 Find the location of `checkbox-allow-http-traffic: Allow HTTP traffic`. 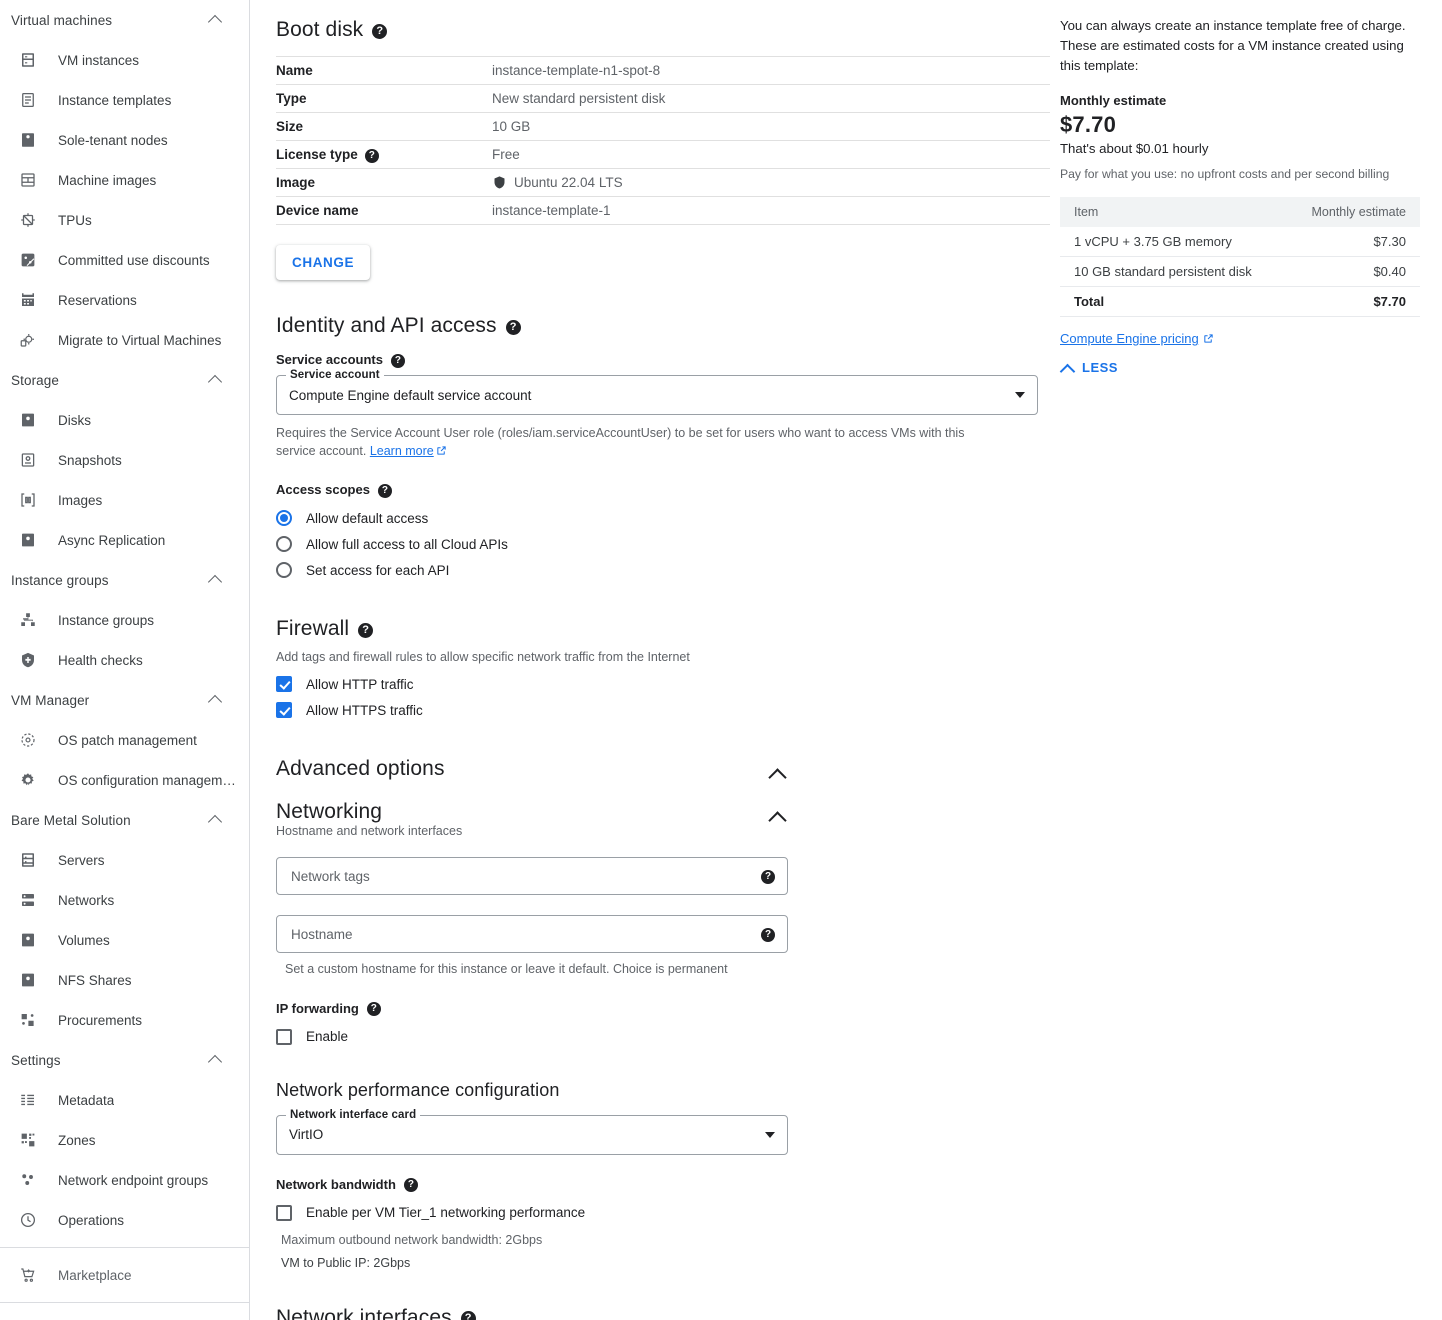

checkbox-allow-http-traffic: Allow HTTP traffic is located at coordinates (651, 684).